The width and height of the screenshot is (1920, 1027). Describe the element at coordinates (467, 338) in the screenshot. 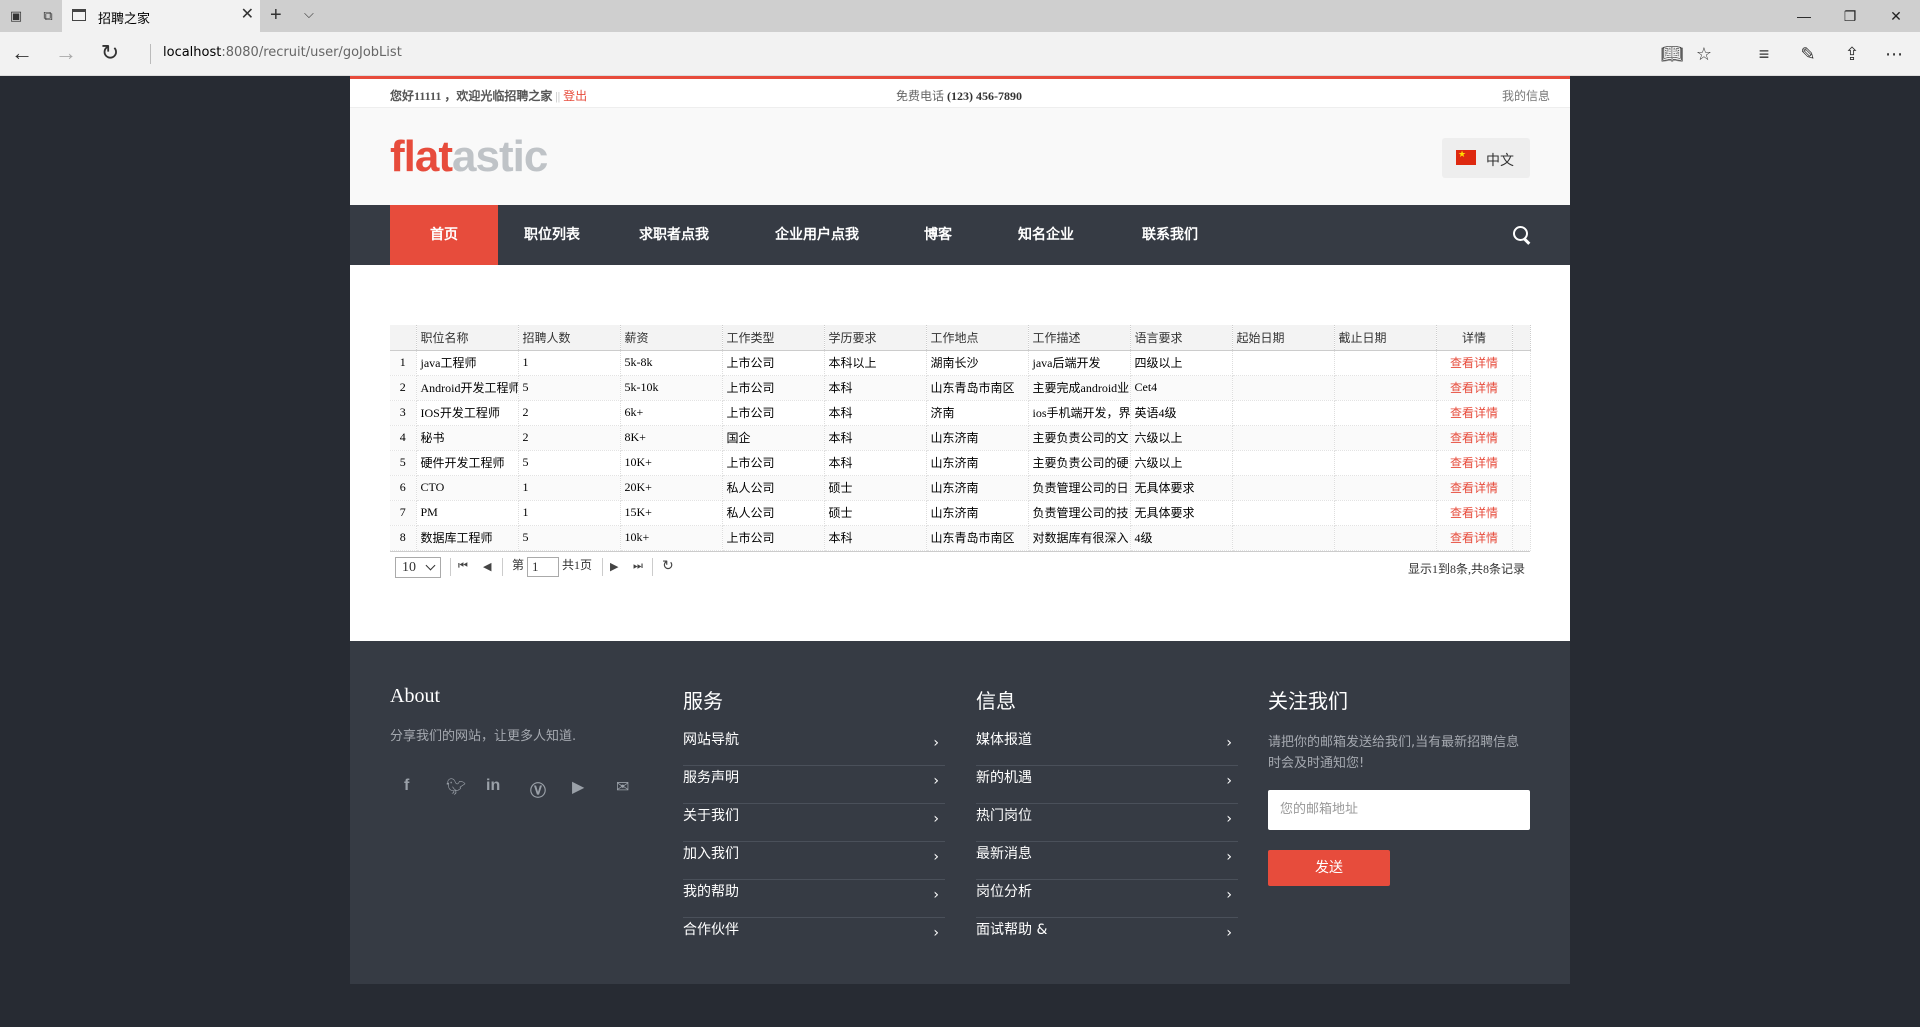

I see `column-header: 职位名称` at that location.